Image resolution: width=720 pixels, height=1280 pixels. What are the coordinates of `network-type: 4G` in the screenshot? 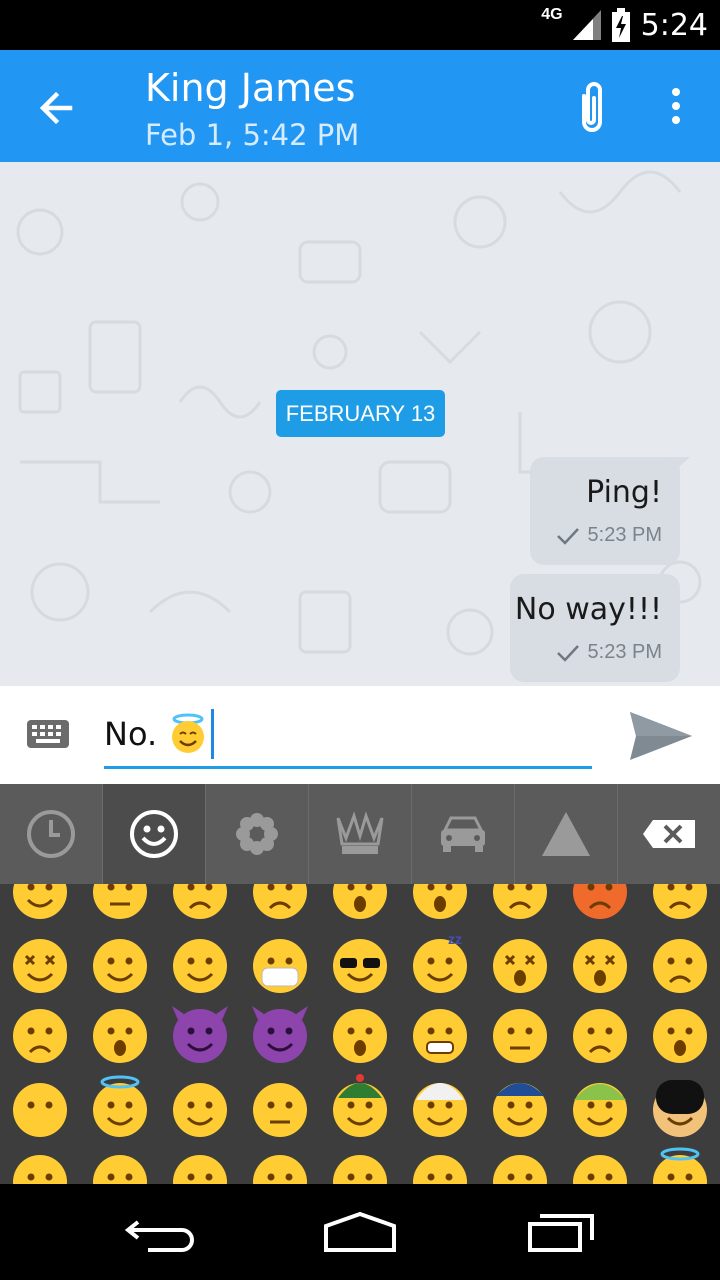 It's located at (552, 14).